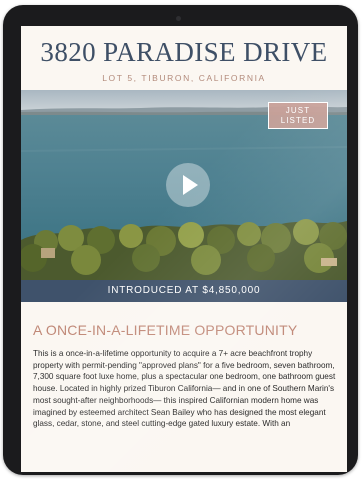 This screenshot has height=479, width=363. I want to click on badge-line-2: LISTED, so click(298, 120).